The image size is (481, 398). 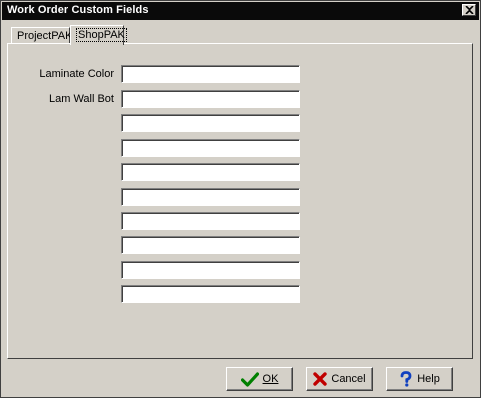 What do you see at coordinates (76, 74) in the screenshot?
I see `field-label-laminate-color: Laminate Color` at bounding box center [76, 74].